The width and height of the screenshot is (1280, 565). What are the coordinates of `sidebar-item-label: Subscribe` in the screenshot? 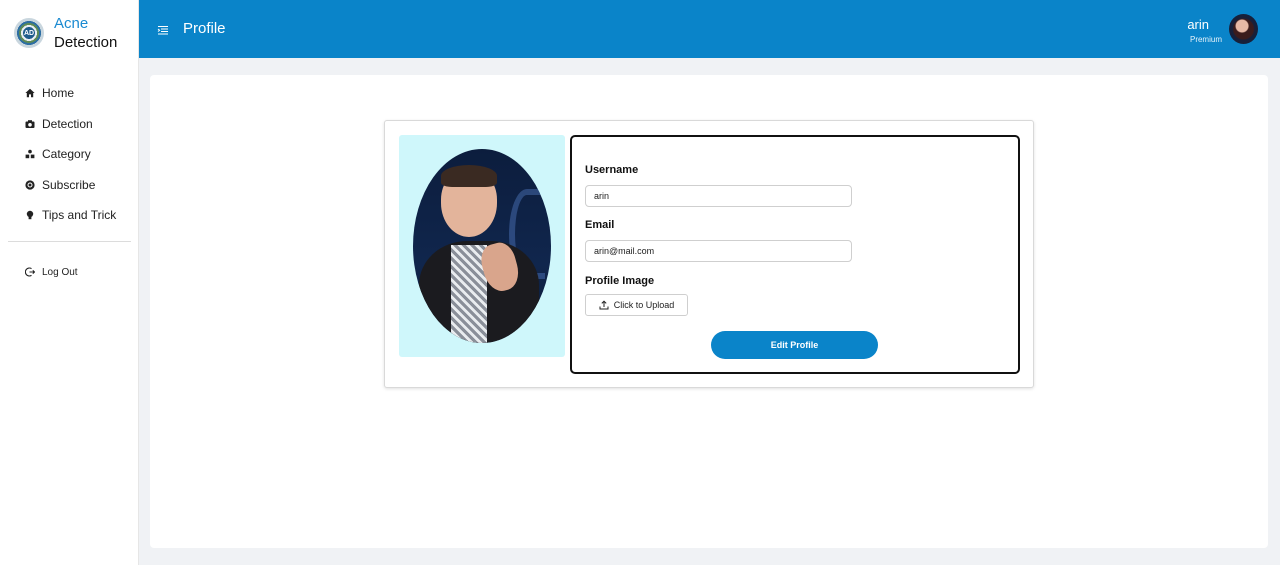 It's located at (69, 184).